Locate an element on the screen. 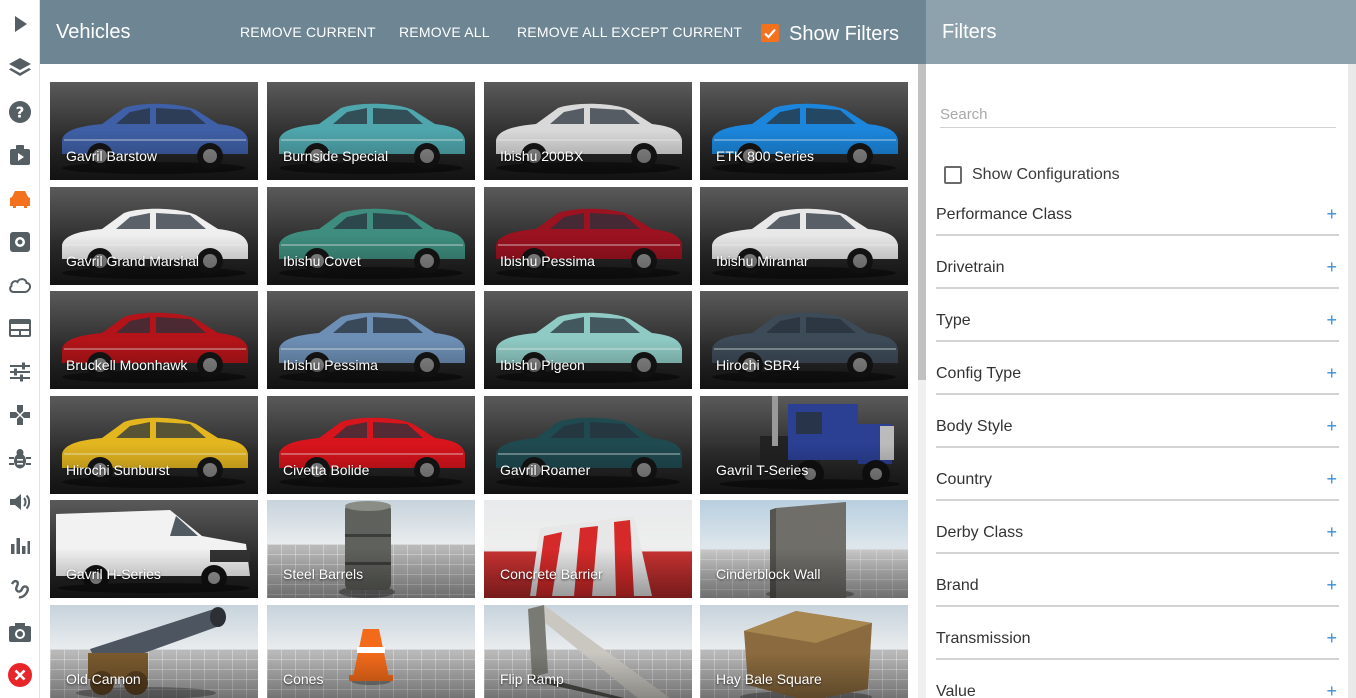 This screenshot has height=698, width=1356. show-filters-label: Show Filters is located at coordinates (844, 34).